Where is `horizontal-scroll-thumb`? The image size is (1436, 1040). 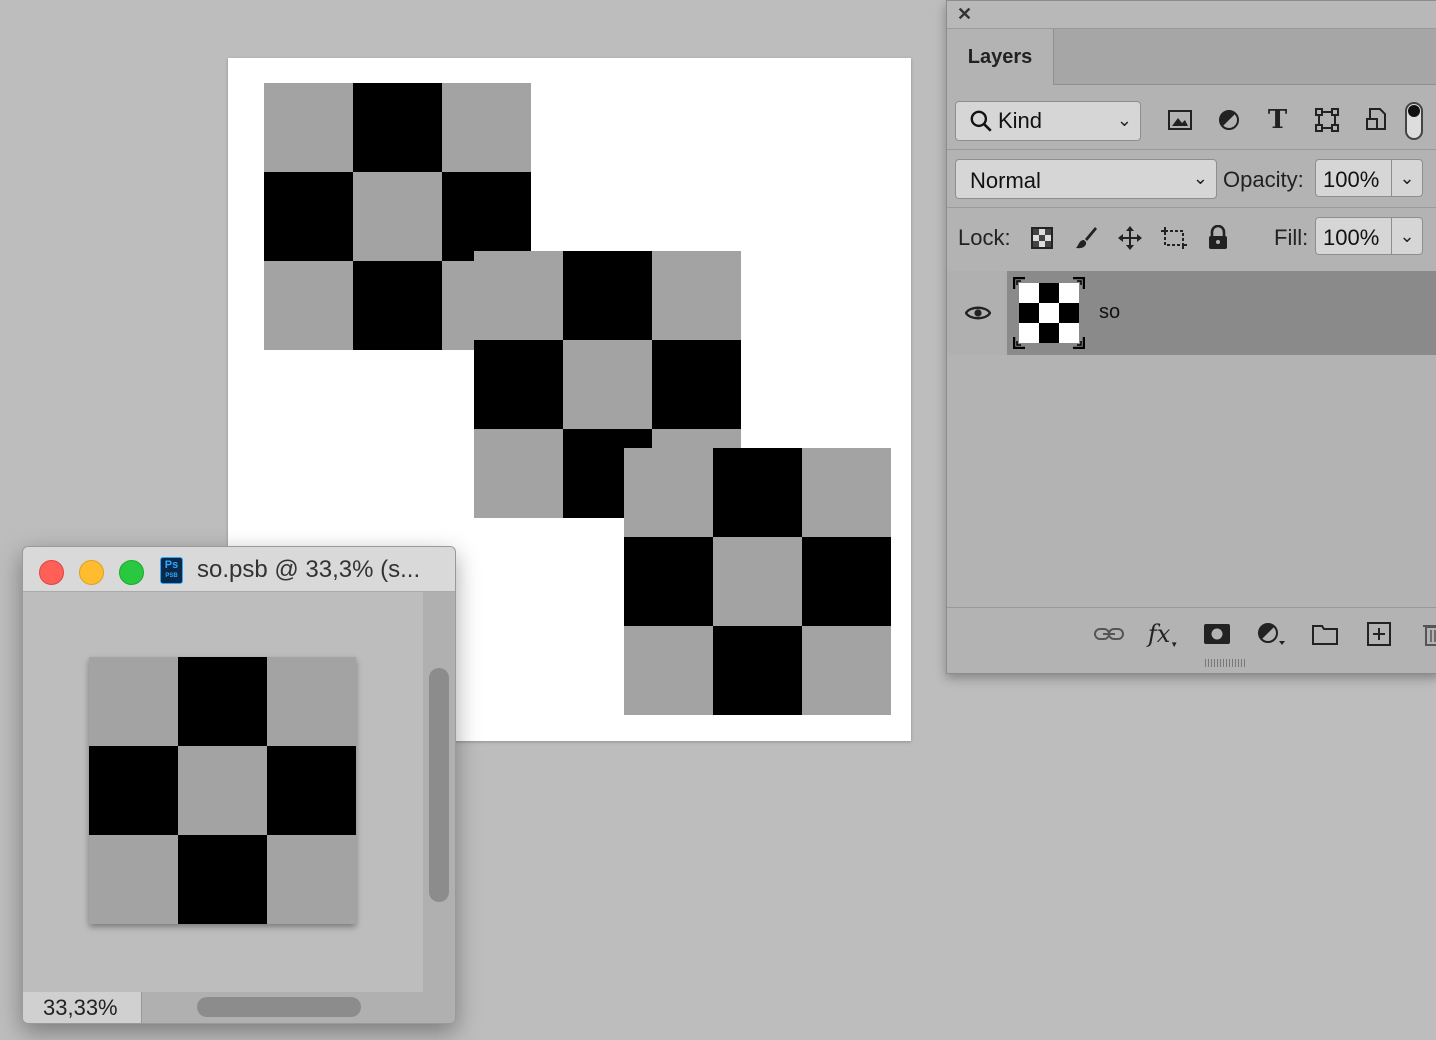 horizontal-scroll-thumb is located at coordinates (279, 1007).